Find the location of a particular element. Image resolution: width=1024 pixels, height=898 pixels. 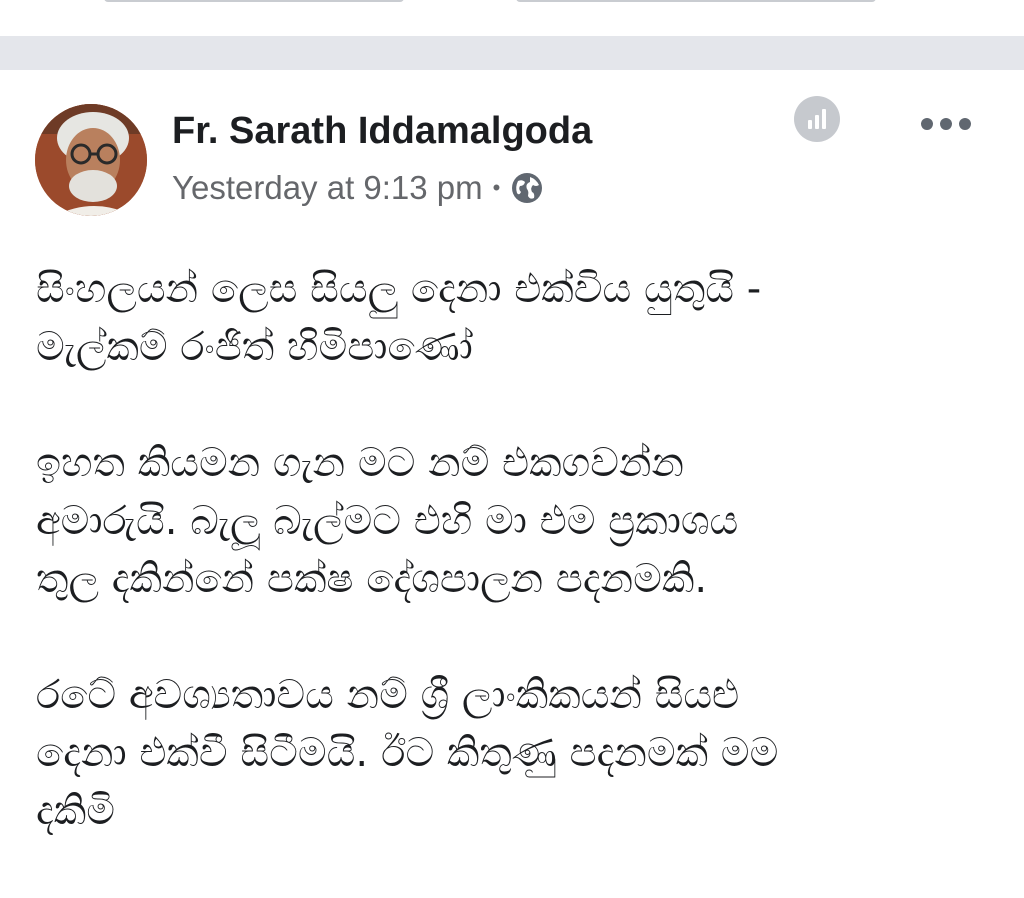

more-horizontal-icon is located at coordinates (946, 123).